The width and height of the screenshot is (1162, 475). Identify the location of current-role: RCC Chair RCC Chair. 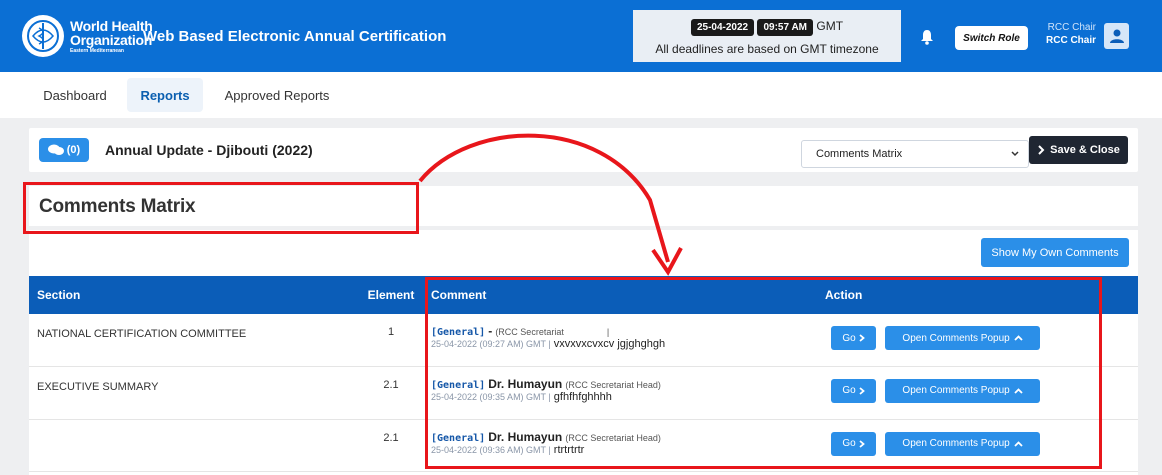
(1071, 34).